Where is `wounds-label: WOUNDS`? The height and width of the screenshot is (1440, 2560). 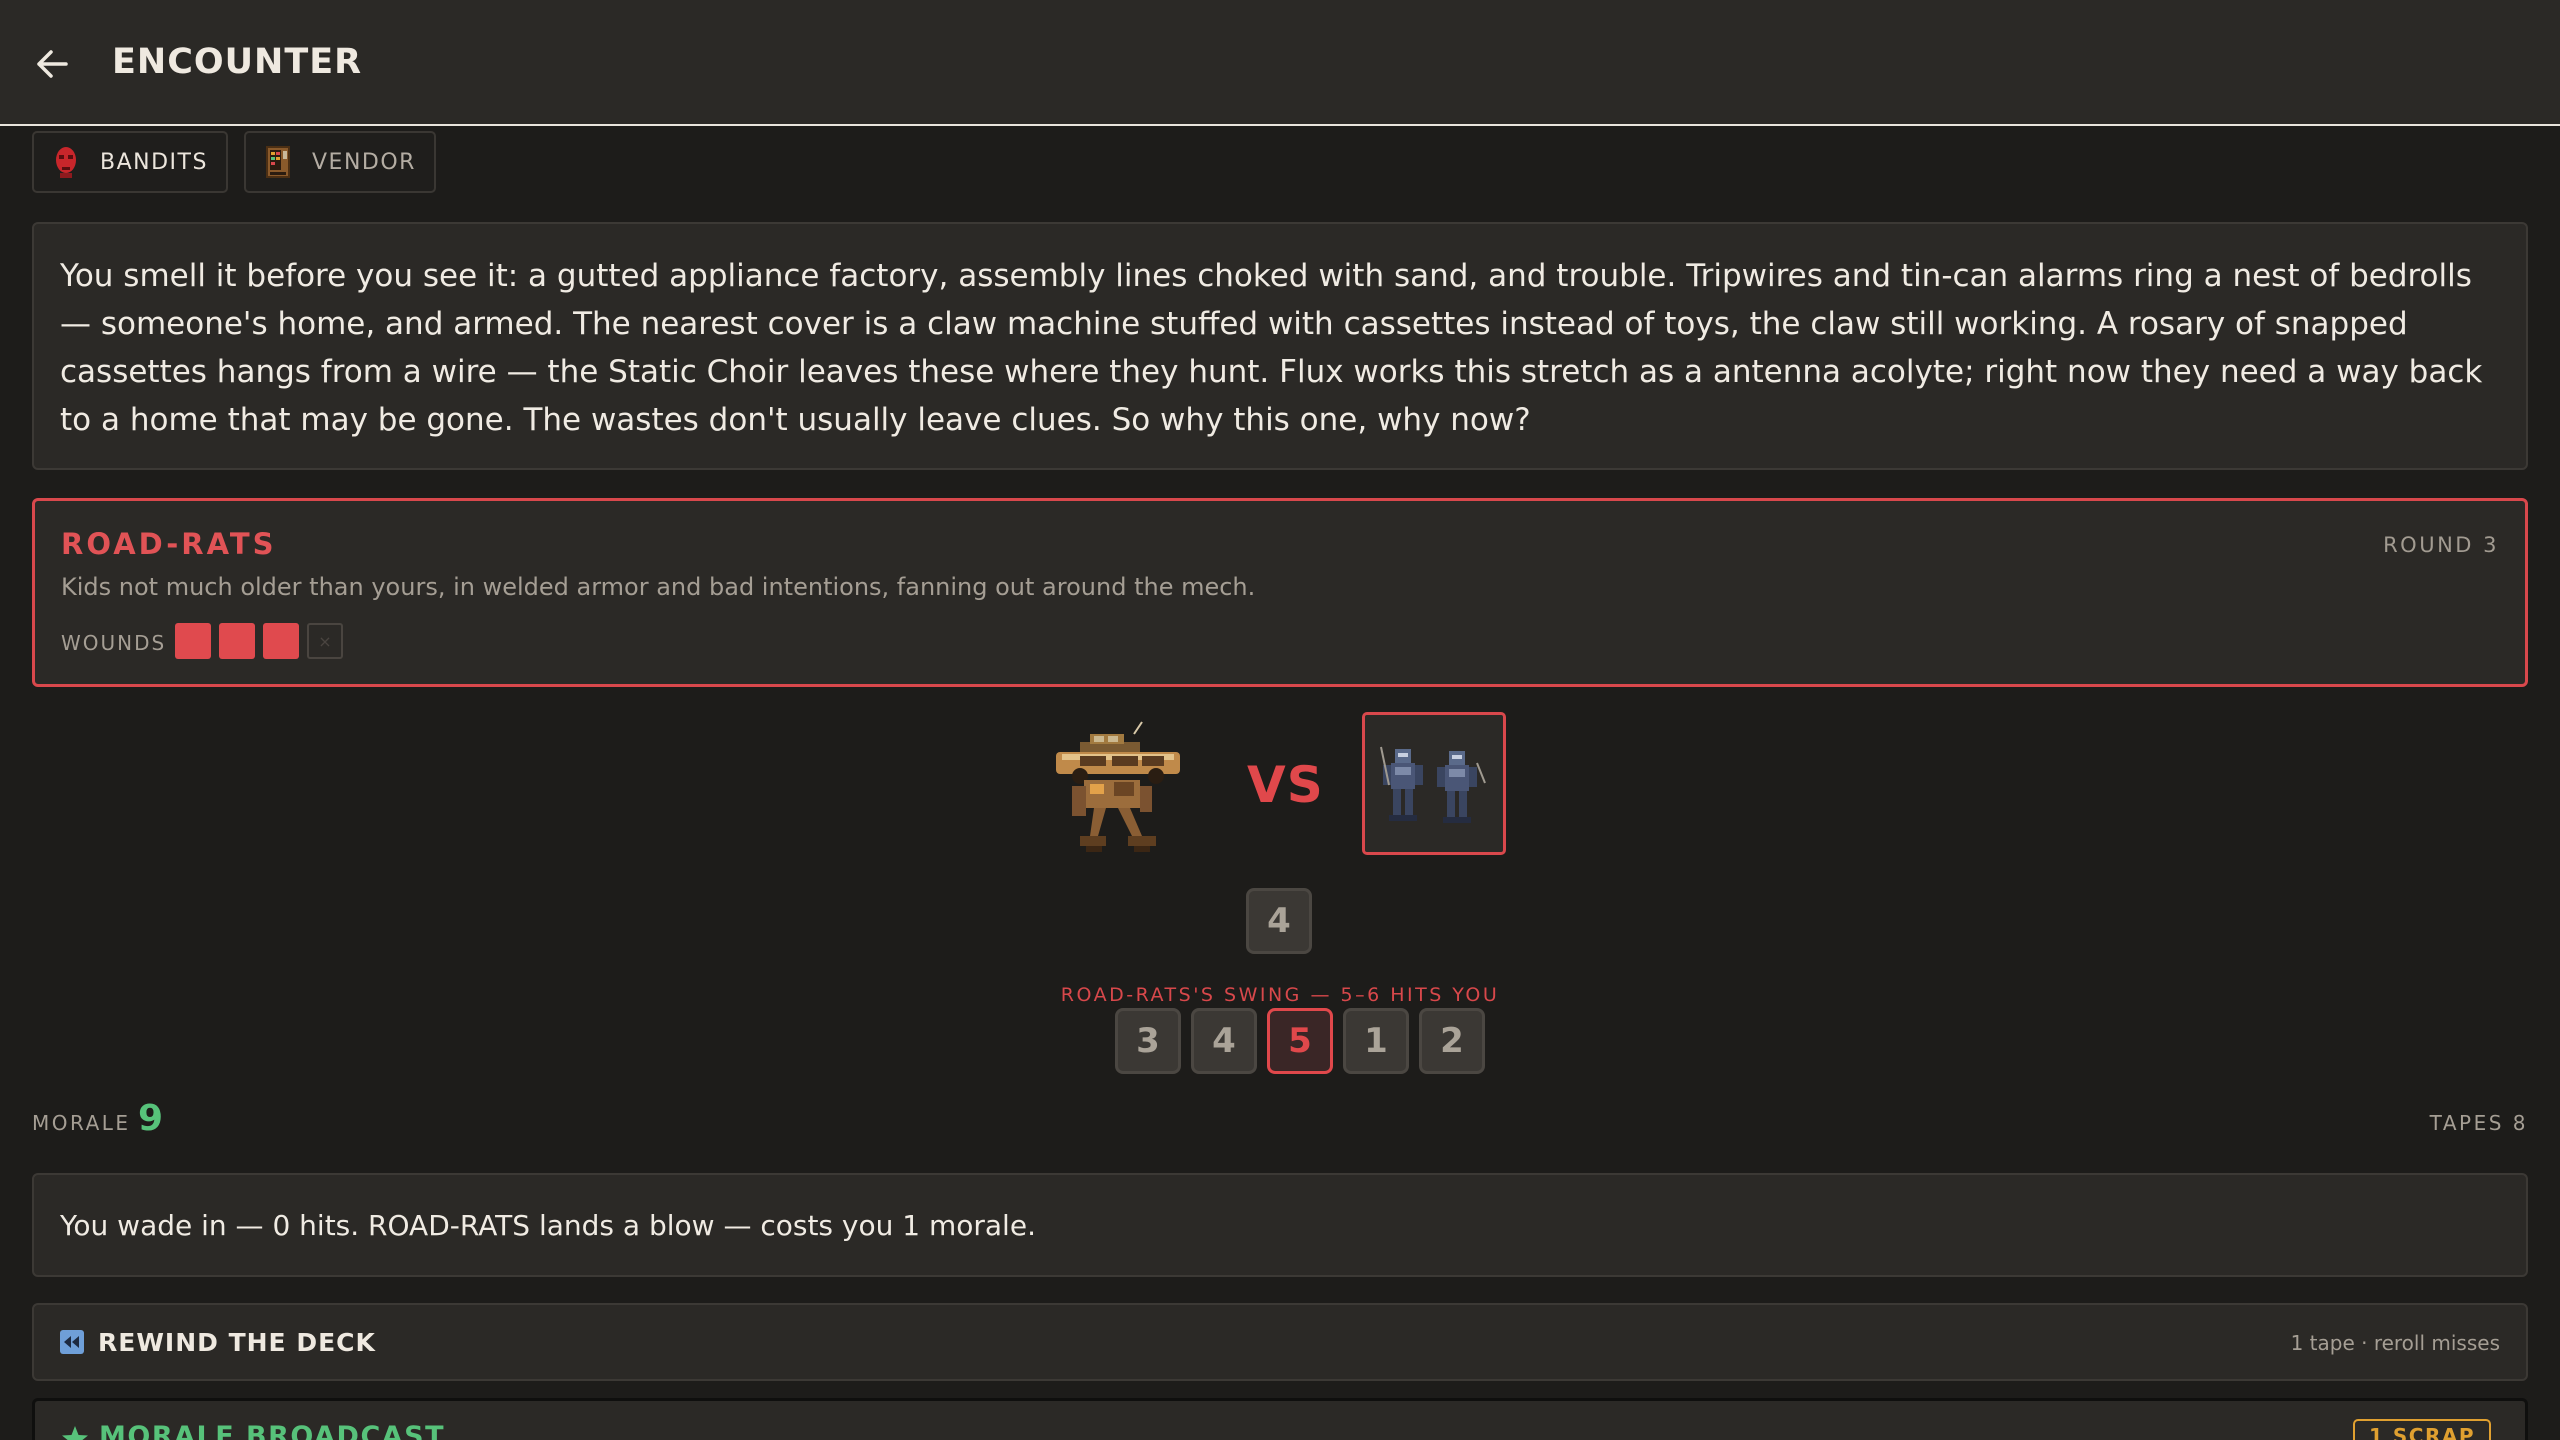 wounds-label: WOUNDS is located at coordinates (114, 643).